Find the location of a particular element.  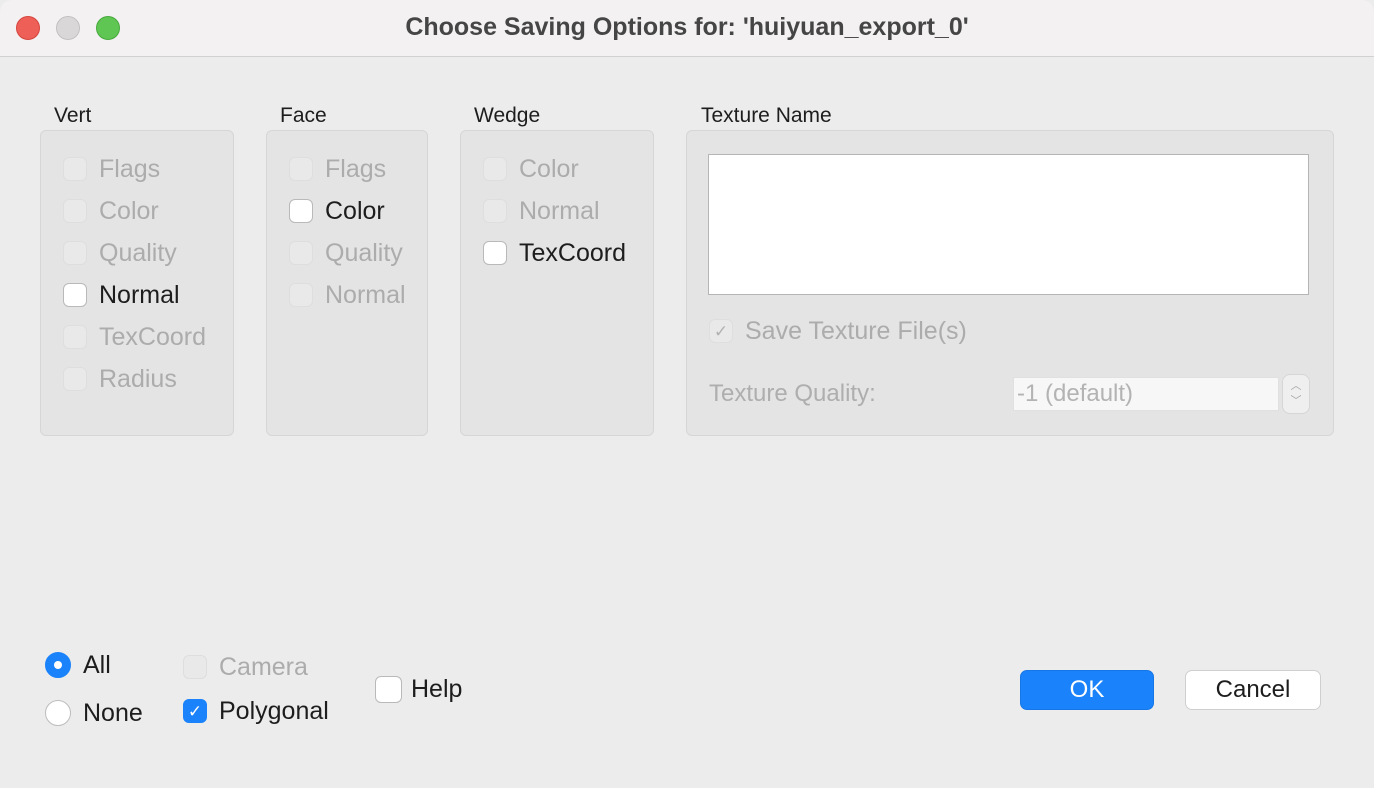

vert-radius-label: Radius is located at coordinates (138, 378).